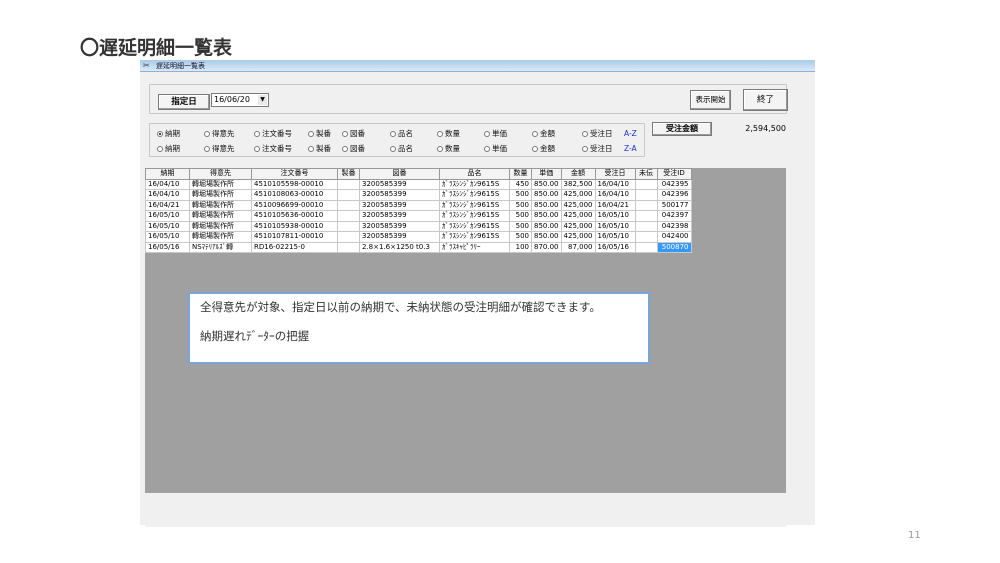 The height and width of the screenshot is (563, 1000). I want to click on column-header: 製番, so click(348, 174).